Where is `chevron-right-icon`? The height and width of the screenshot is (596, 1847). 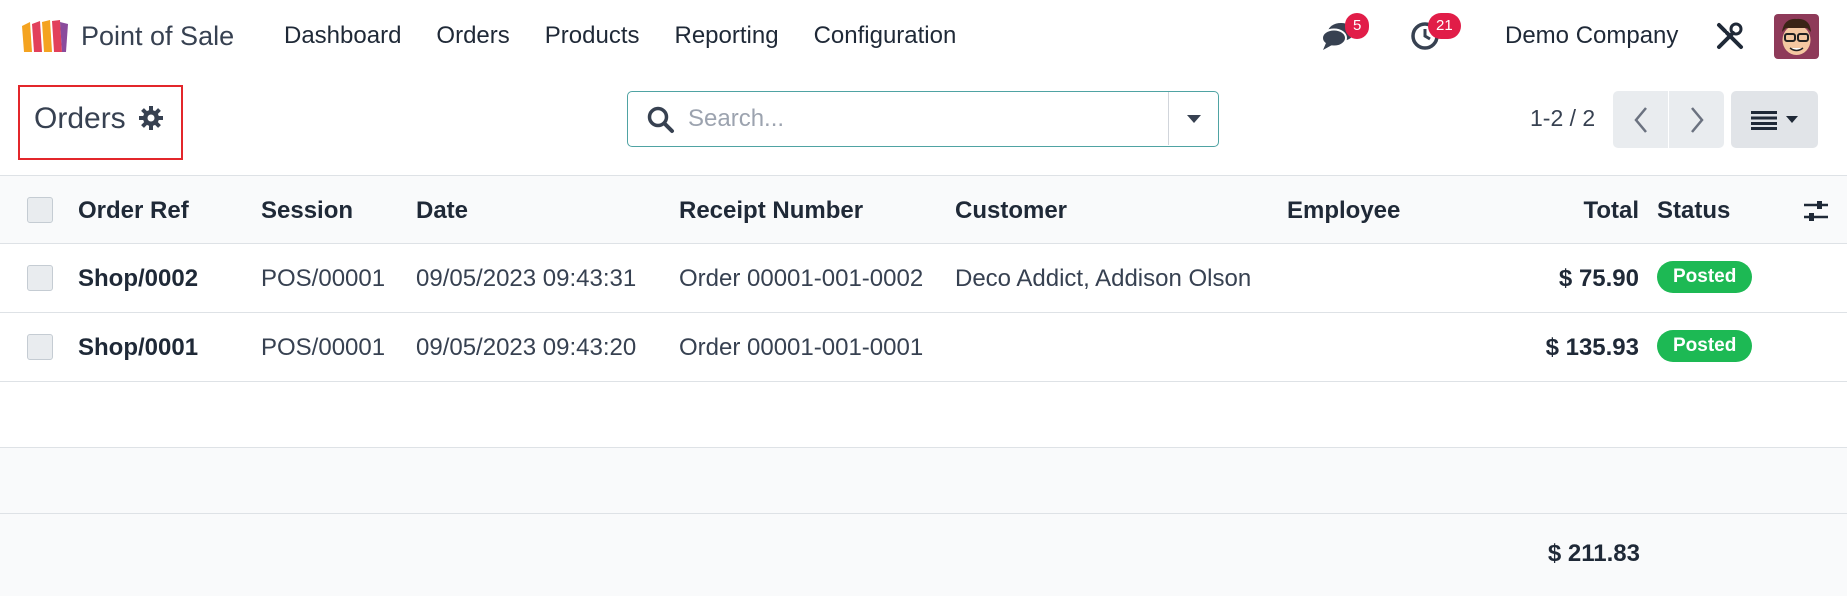
chevron-right-icon is located at coordinates (1697, 119).